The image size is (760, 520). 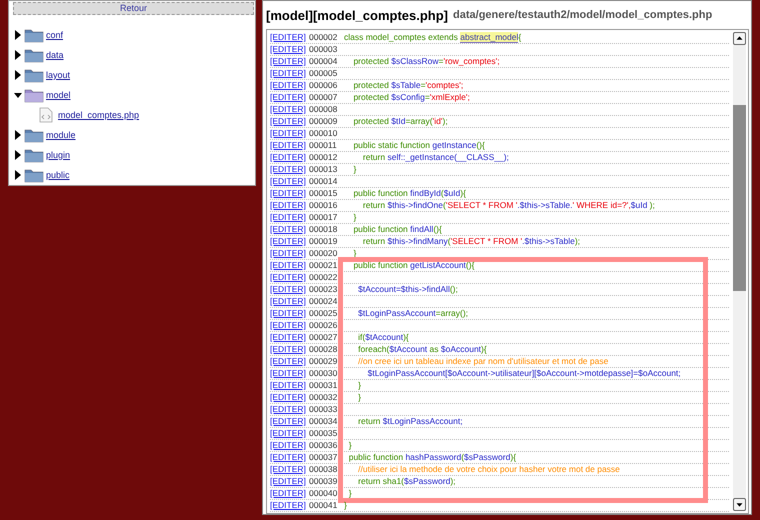 I want to click on code-line: public function findAll(){, so click(x=397, y=229).